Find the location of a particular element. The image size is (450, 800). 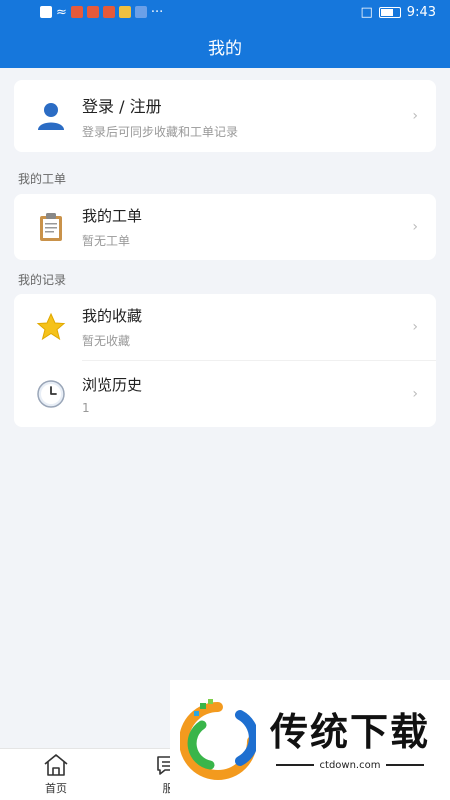

tickets-row: 我的工单 暂无工单 › is located at coordinates (225, 227).